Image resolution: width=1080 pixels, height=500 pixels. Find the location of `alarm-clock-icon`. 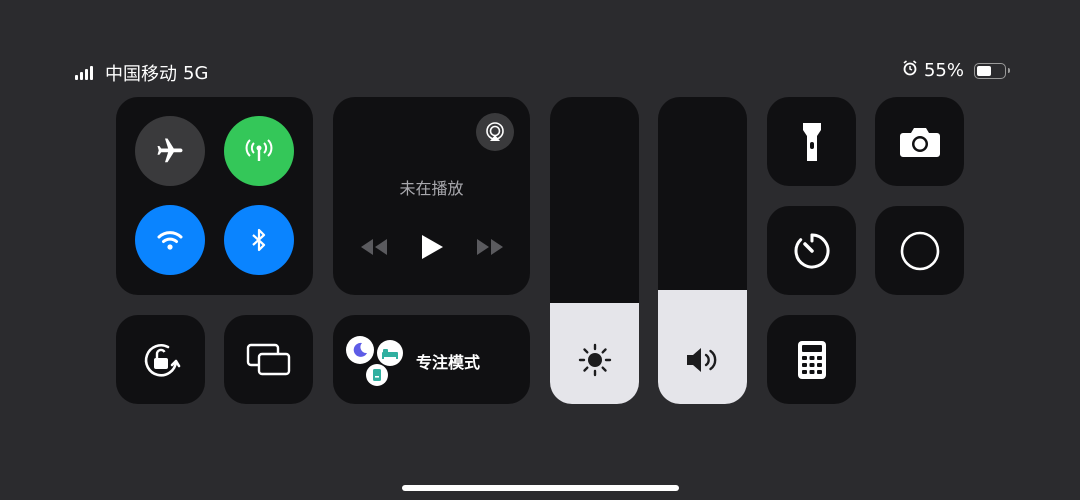

alarm-clock-icon is located at coordinates (910, 70).